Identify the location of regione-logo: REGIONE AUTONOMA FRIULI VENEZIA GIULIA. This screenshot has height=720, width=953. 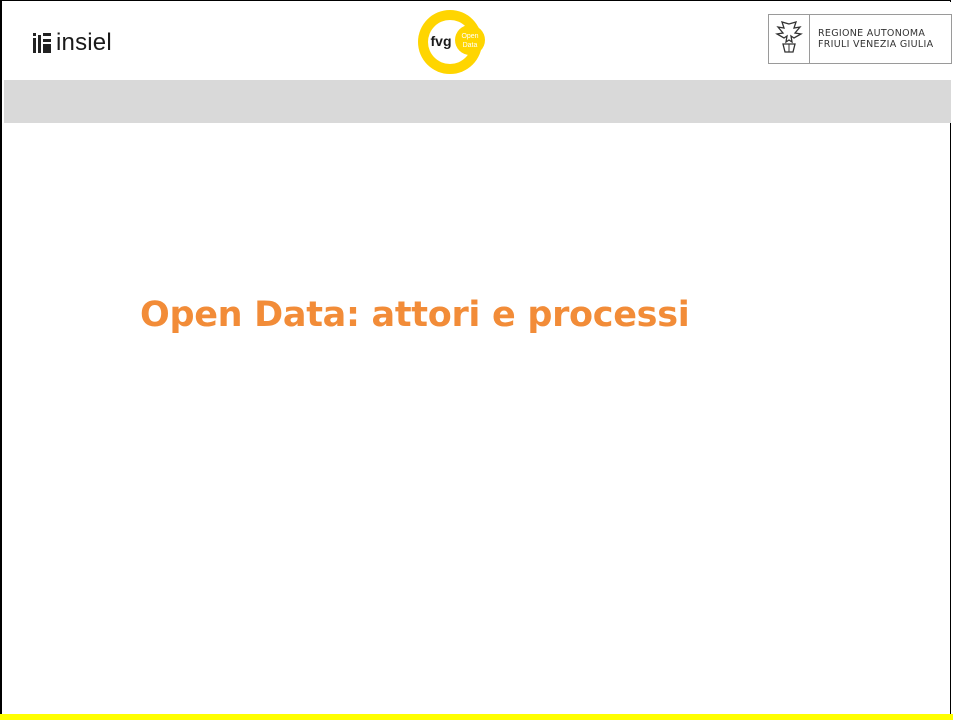
(860, 39).